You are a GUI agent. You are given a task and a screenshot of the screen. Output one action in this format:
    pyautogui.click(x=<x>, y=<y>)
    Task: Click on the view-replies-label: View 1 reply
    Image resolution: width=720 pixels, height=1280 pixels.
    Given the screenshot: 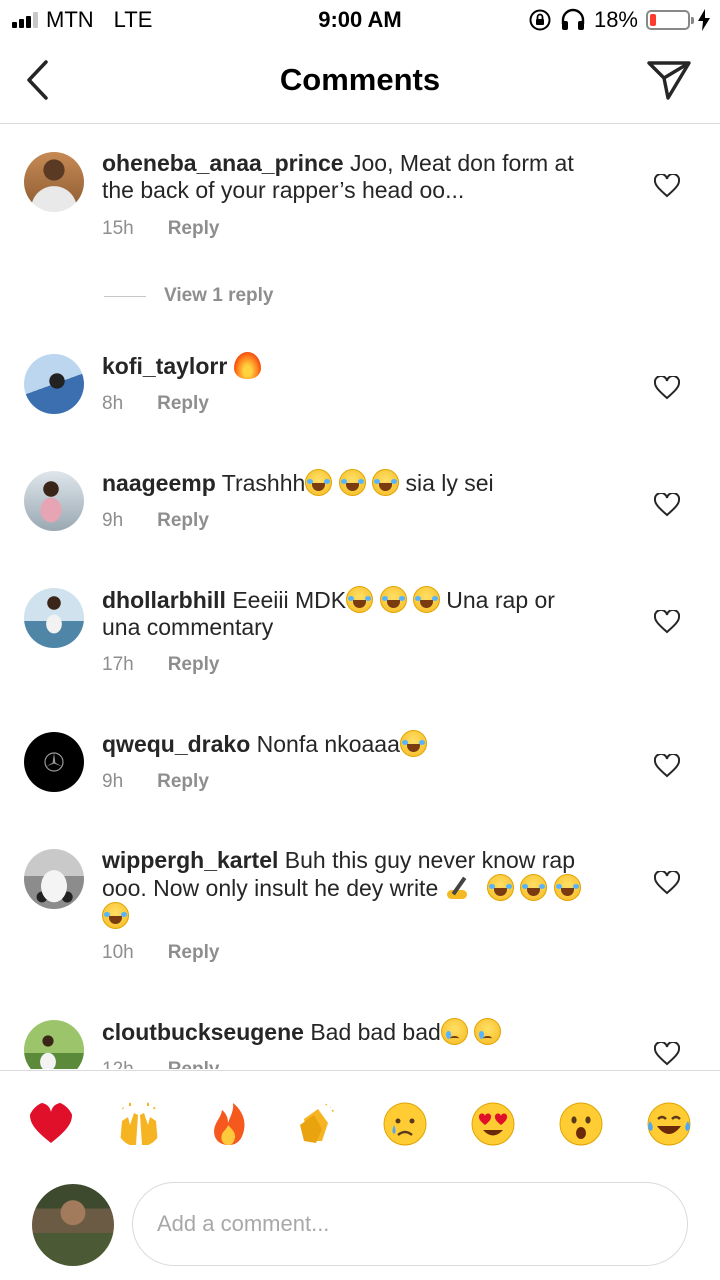 What is the action you would take?
    pyautogui.click(x=219, y=295)
    